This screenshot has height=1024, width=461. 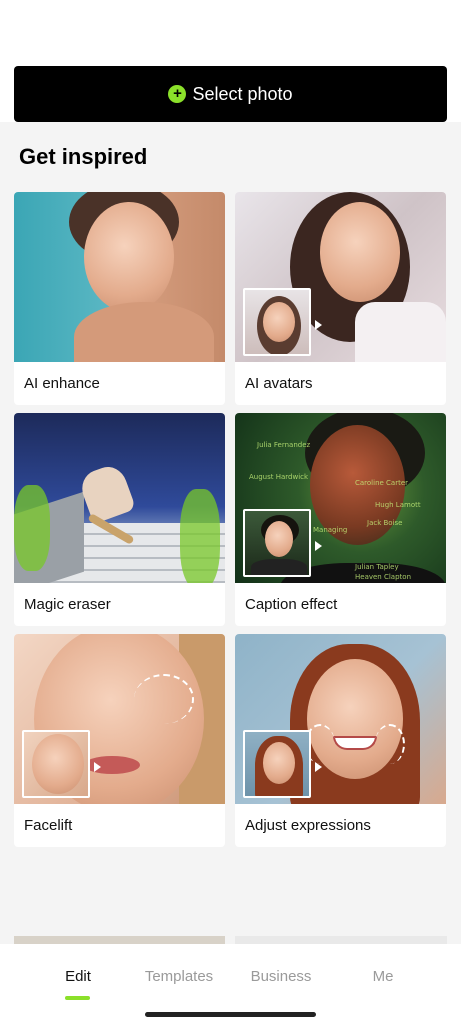 I want to click on expression-source-thumbnail, so click(x=277, y=764).